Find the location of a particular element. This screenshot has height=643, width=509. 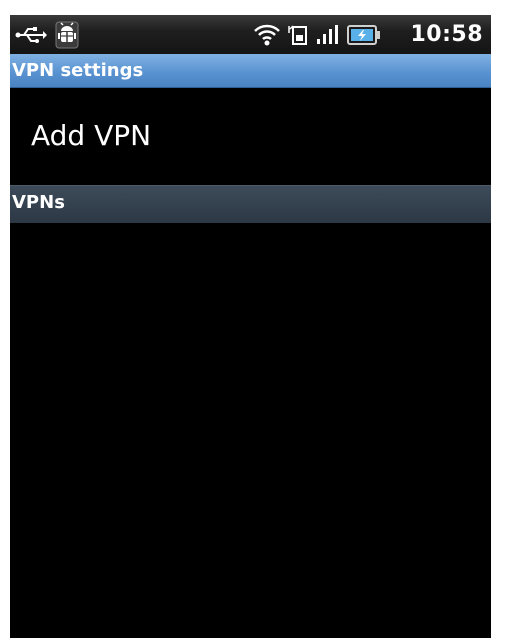

vpns-category-label: VPNs is located at coordinates (38, 202).